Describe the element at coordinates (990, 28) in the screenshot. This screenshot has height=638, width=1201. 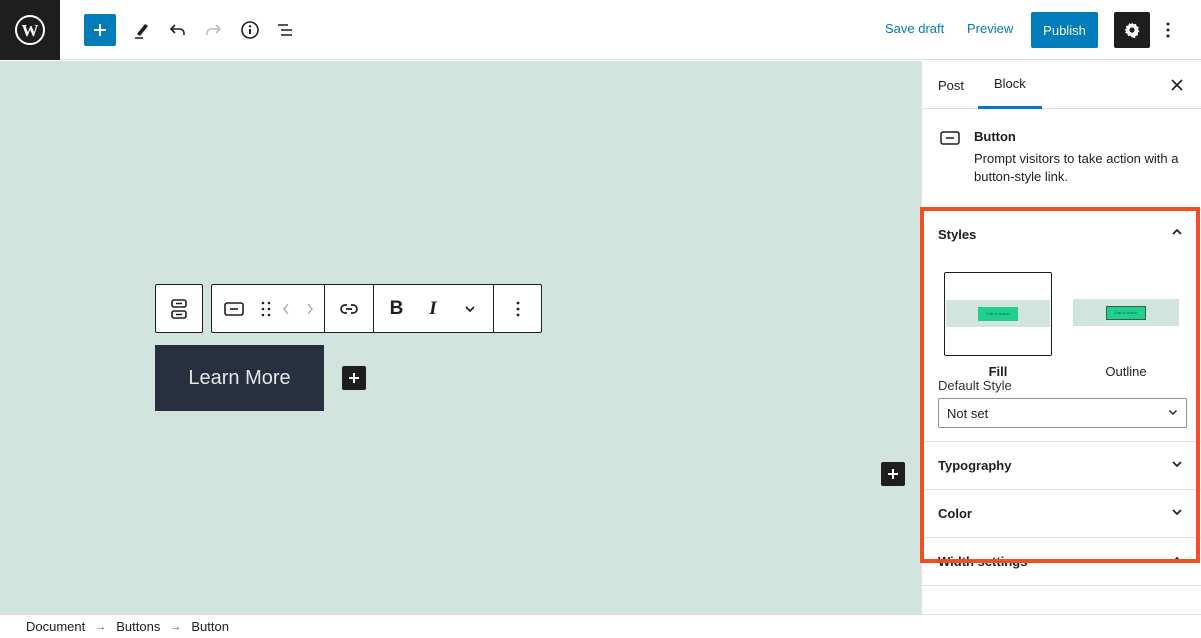
I see `preview-button: Preview` at that location.